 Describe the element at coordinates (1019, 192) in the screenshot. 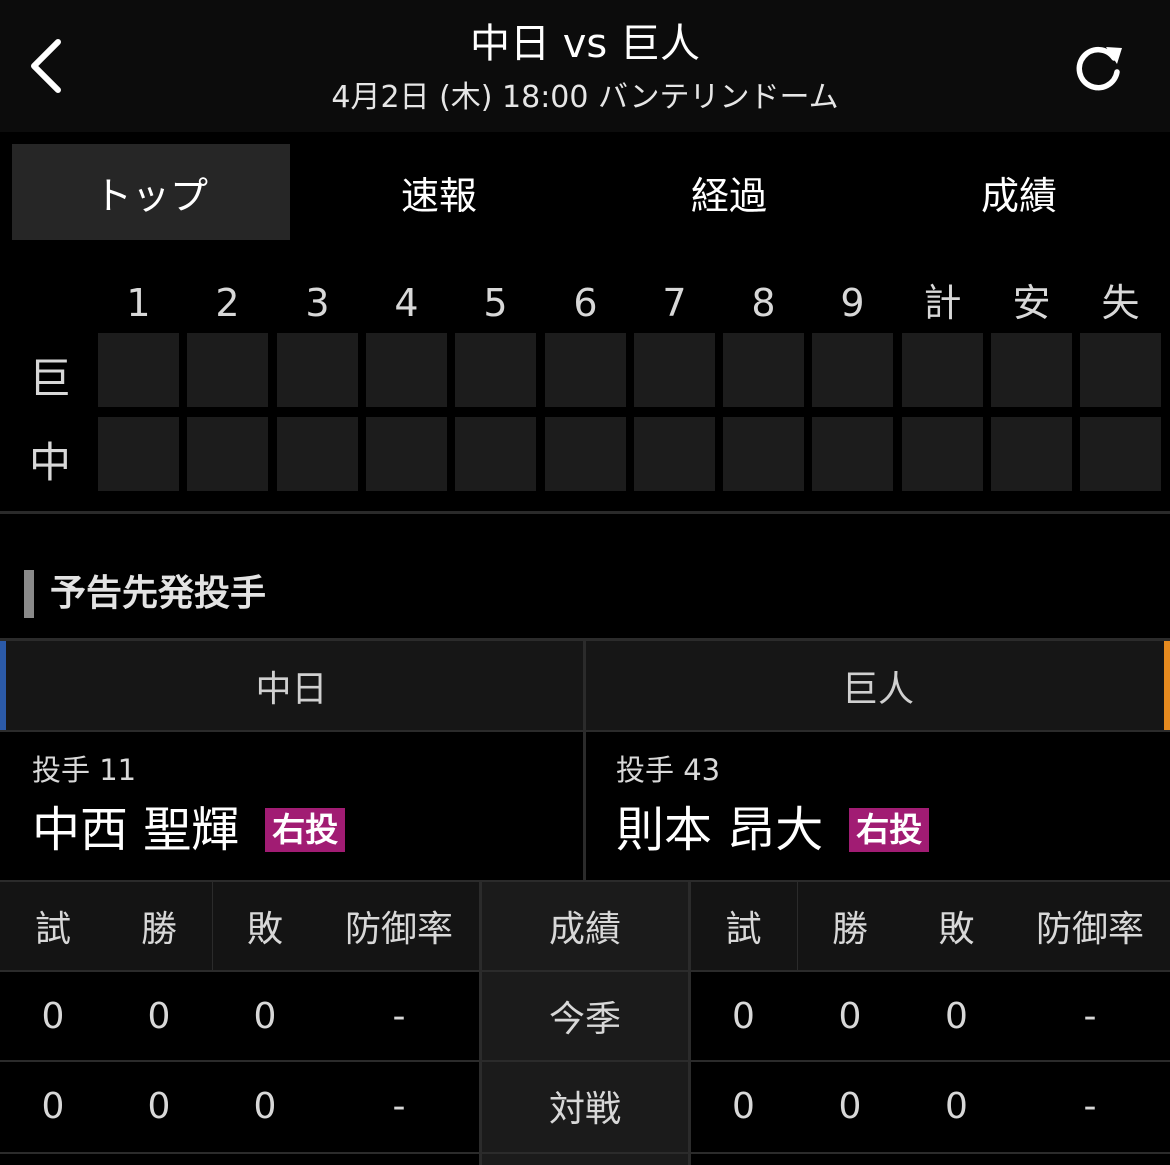

I see `tab-stats: 成績` at that location.